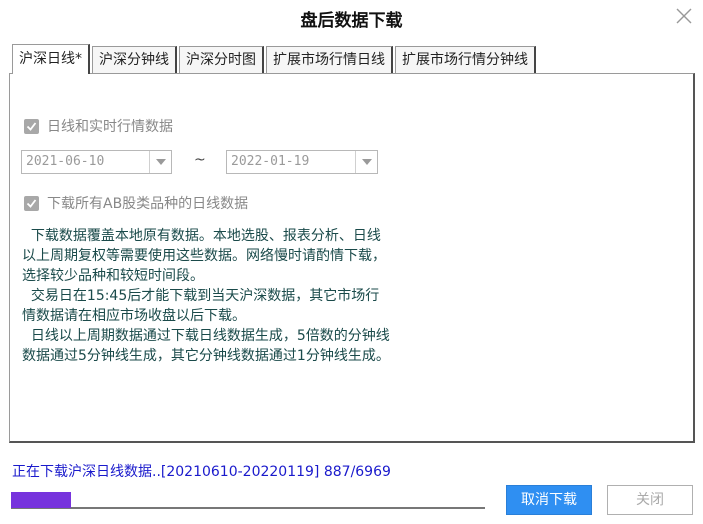 This screenshot has height=524, width=703. What do you see at coordinates (201, 472) in the screenshot?
I see `download-status-text: 正在下载沪深日线数据..[20210610-20220119] 887/6969` at bounding box center [201, 472].